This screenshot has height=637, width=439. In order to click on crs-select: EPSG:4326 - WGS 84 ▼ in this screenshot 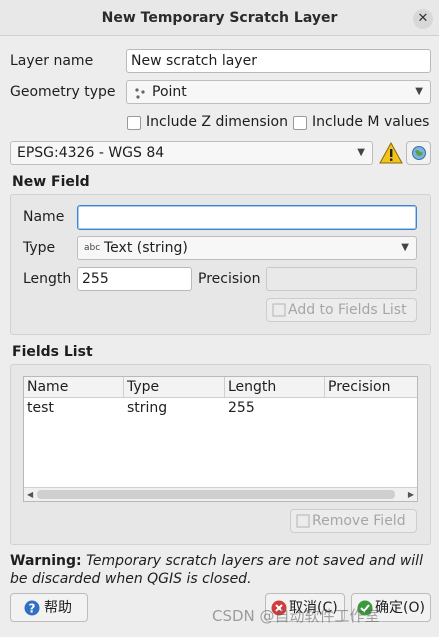, I will do `click(191, 153)`.